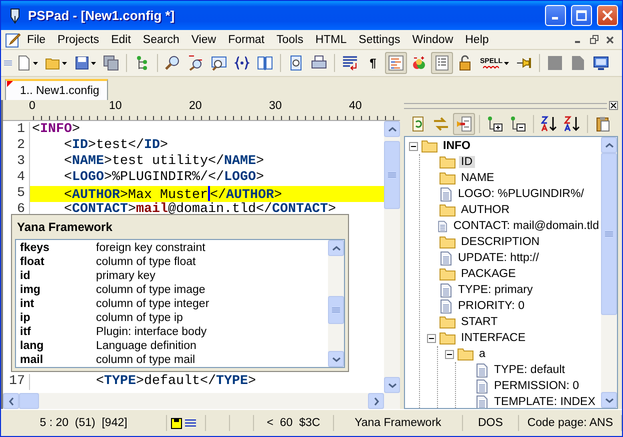  I want to click on scroll-right-button, so click(376, 401).